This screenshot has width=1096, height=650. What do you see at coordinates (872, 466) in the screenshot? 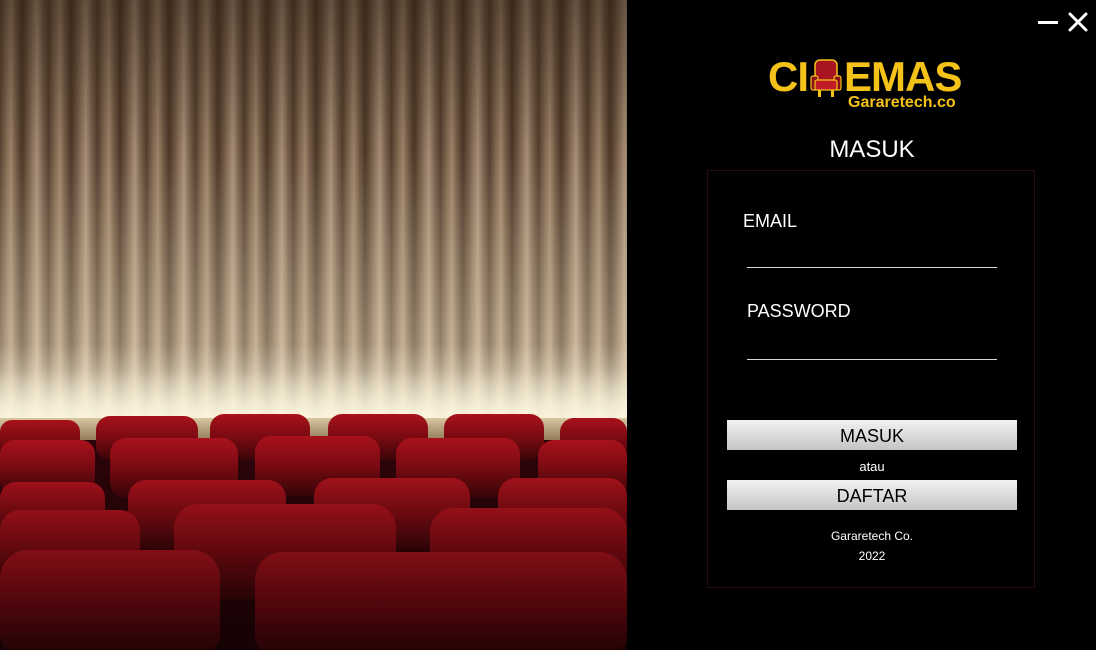
I see `or-separator-text: atau` at bounding box center [872, 466].